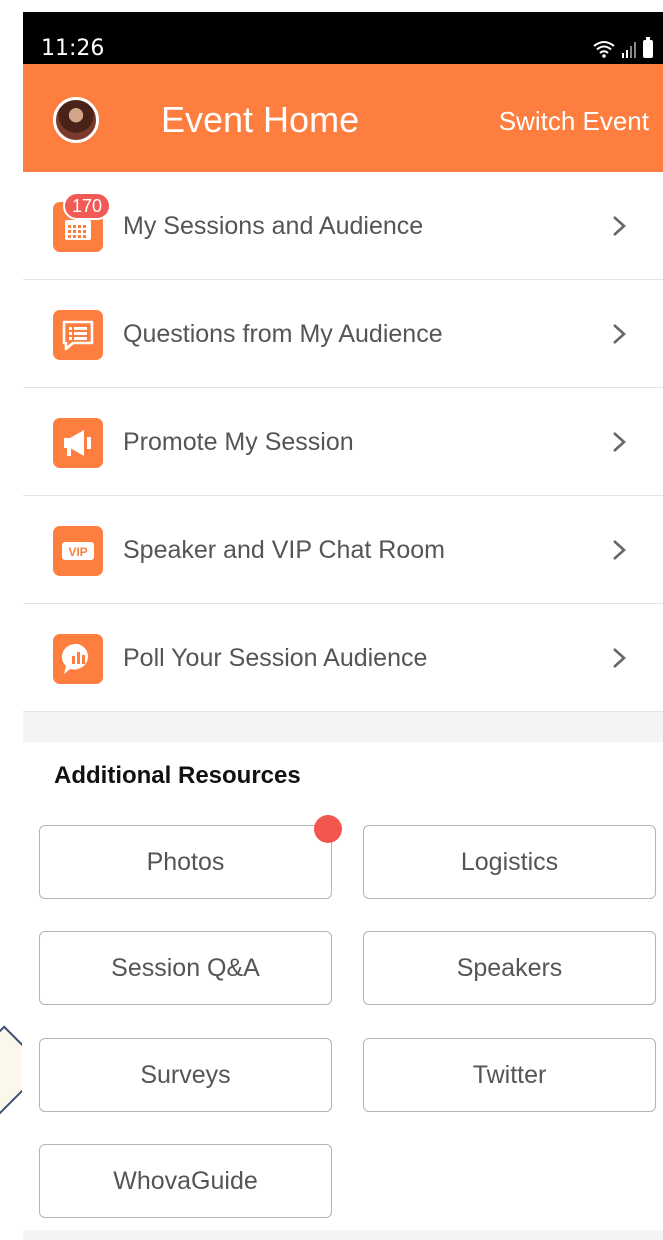  Describe the element at coordinates (73, 48) in the screenshot. I see `status-time: 11:26` at that location.